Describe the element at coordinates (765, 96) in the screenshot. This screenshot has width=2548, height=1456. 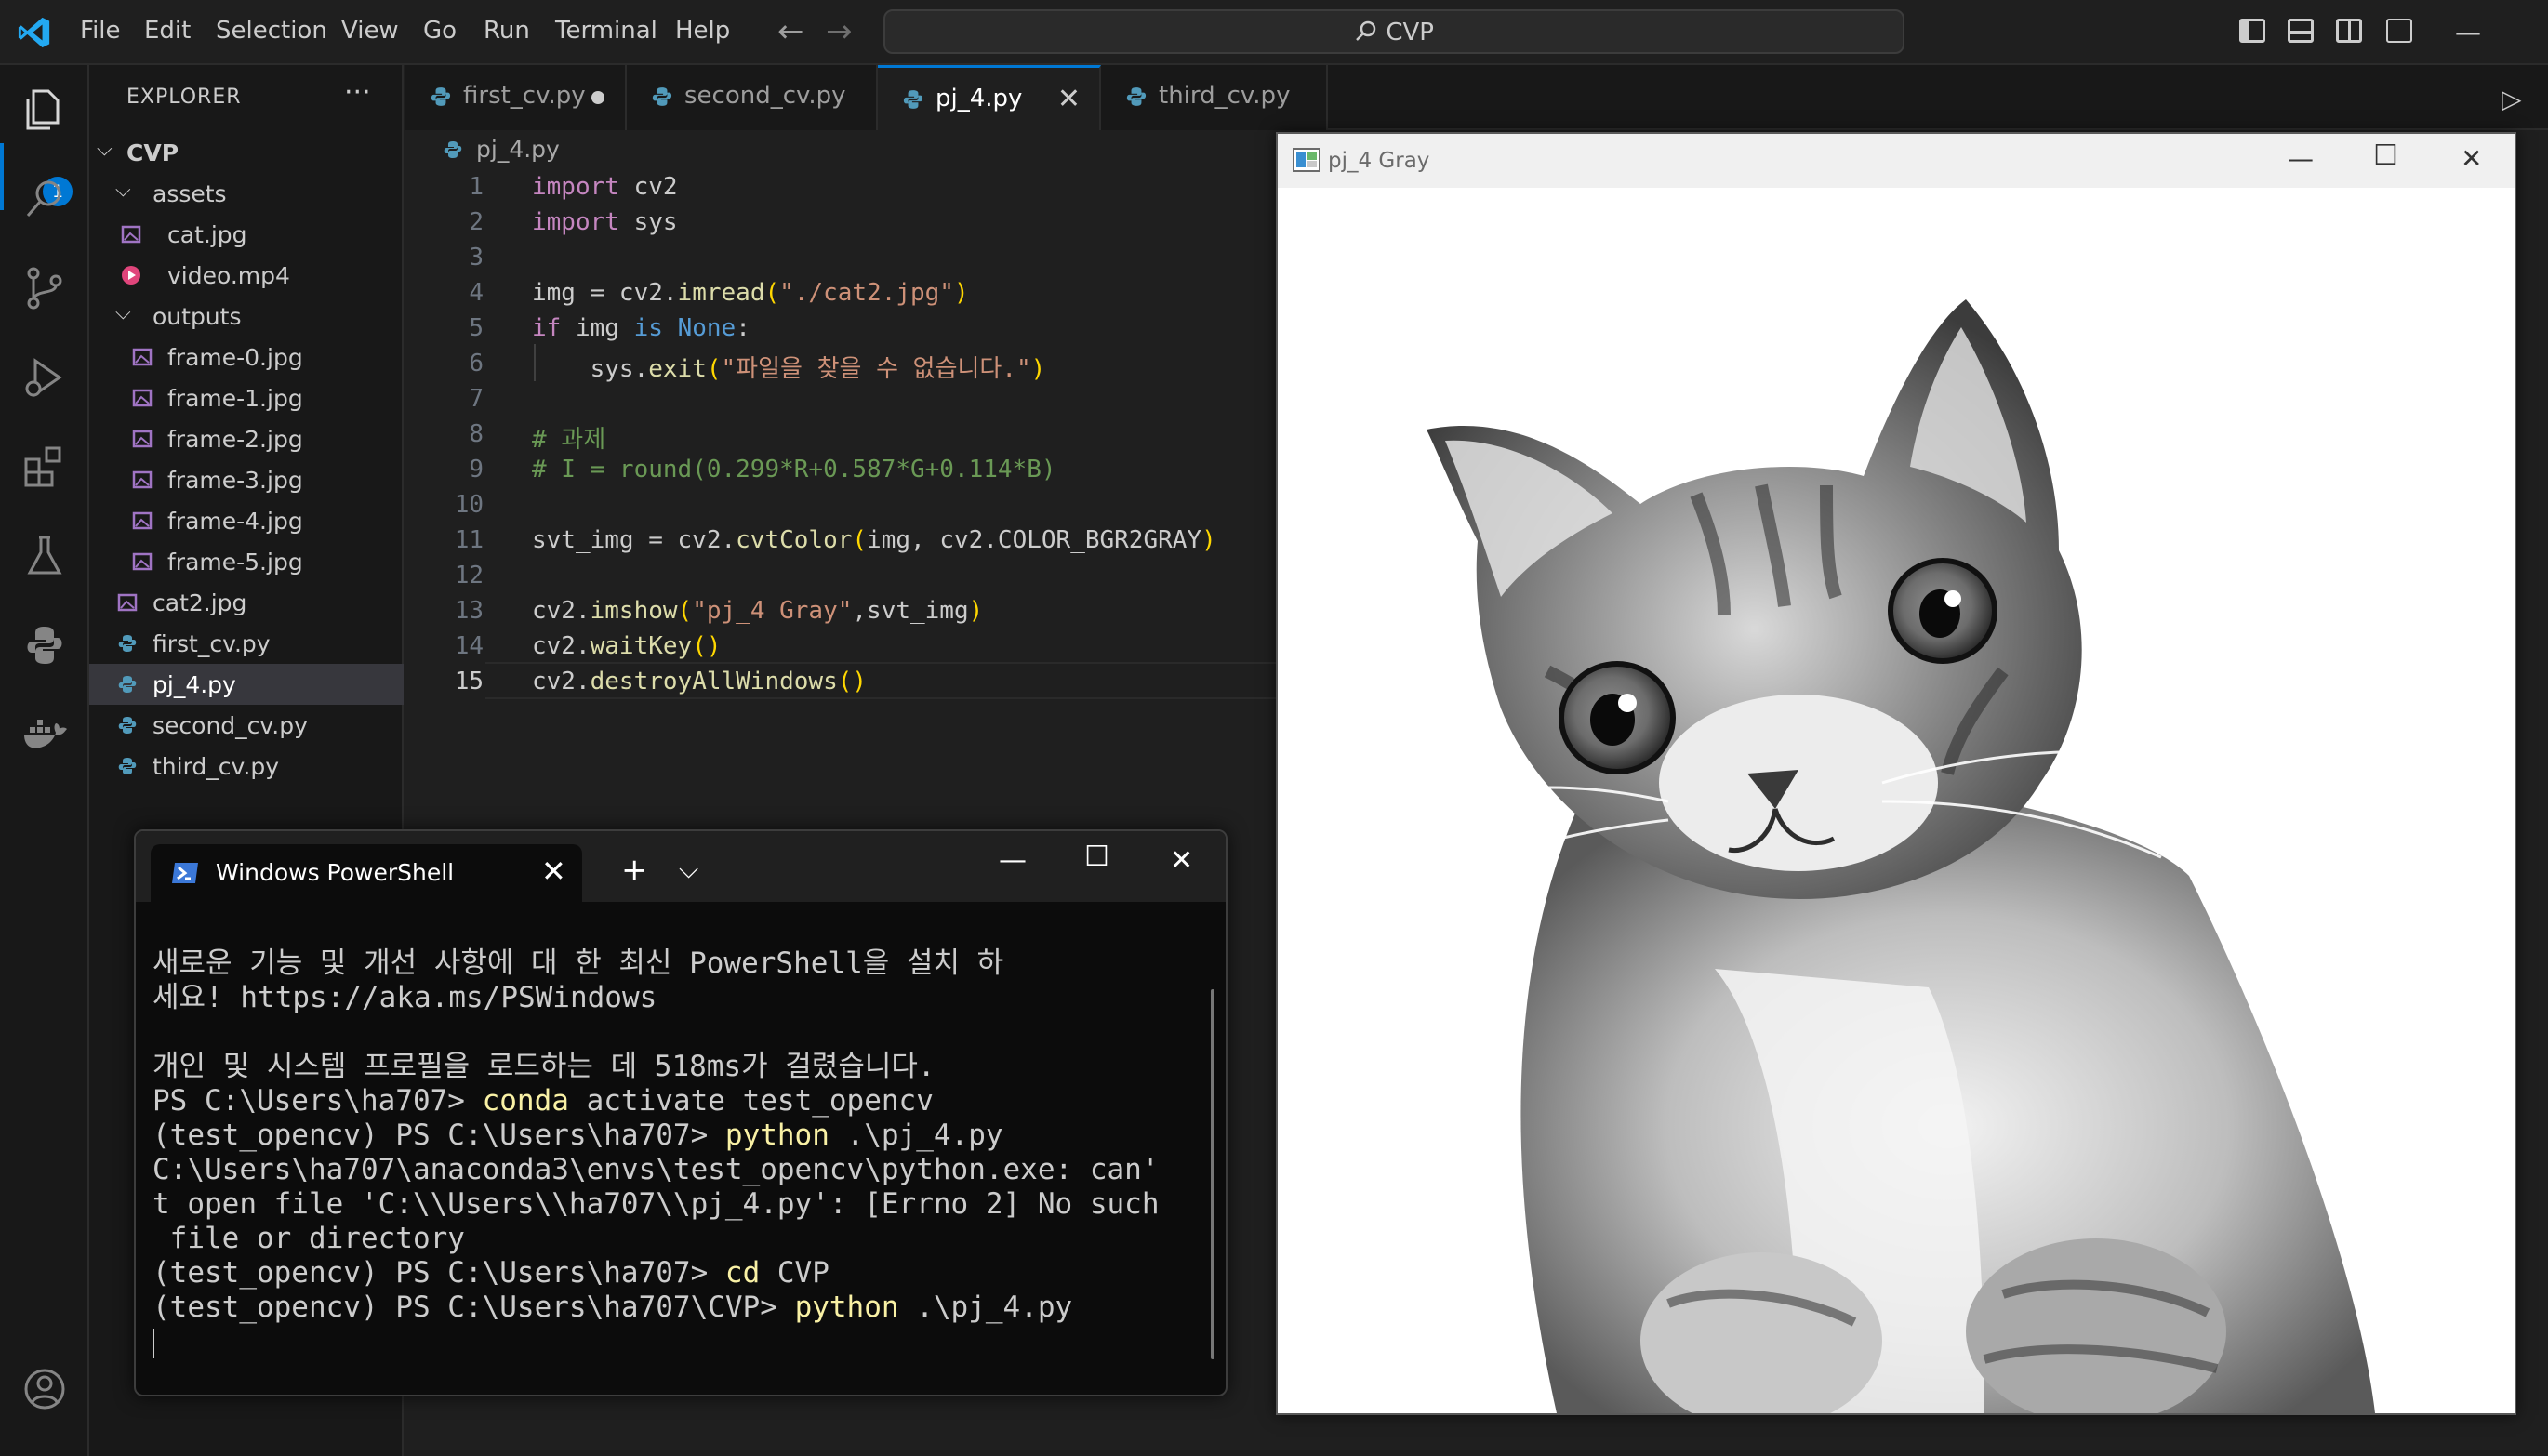
I see `tab-label: second_cv.py` at that location.